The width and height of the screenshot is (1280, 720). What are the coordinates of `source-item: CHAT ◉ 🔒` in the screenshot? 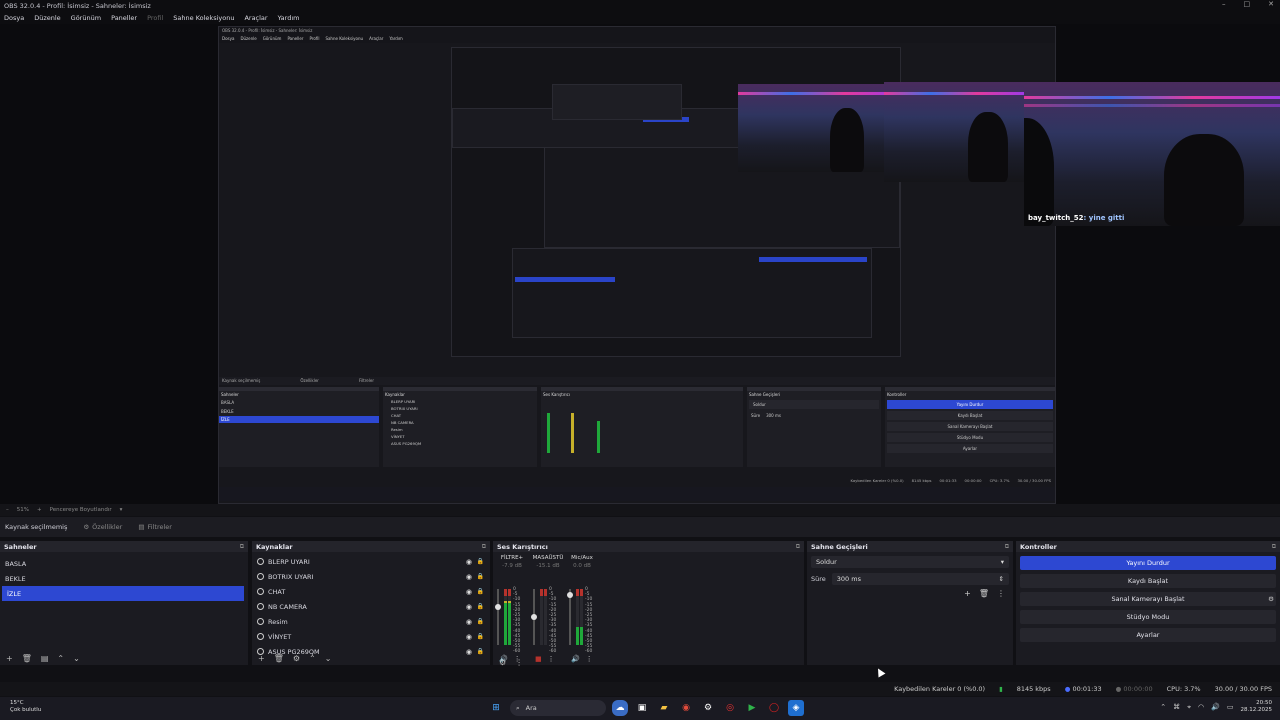 It's located at (371, 591).